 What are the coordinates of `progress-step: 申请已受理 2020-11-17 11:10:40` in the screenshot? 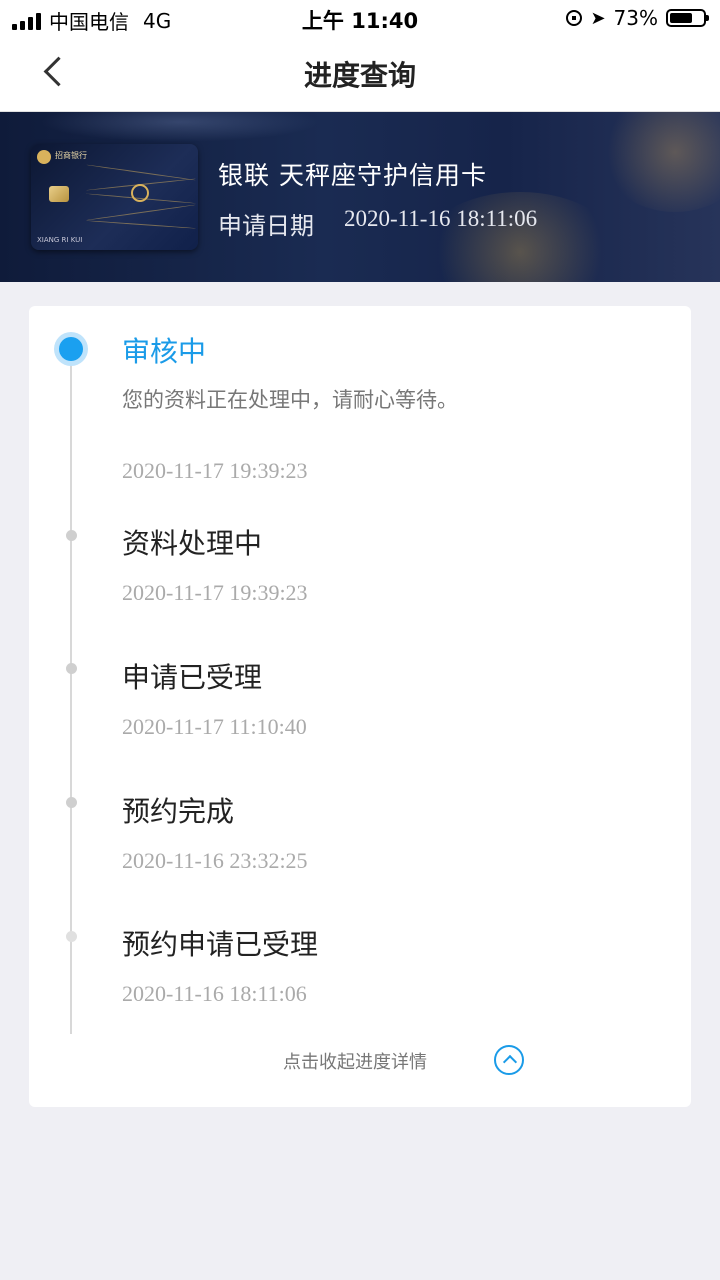 It's located at (214, 698).